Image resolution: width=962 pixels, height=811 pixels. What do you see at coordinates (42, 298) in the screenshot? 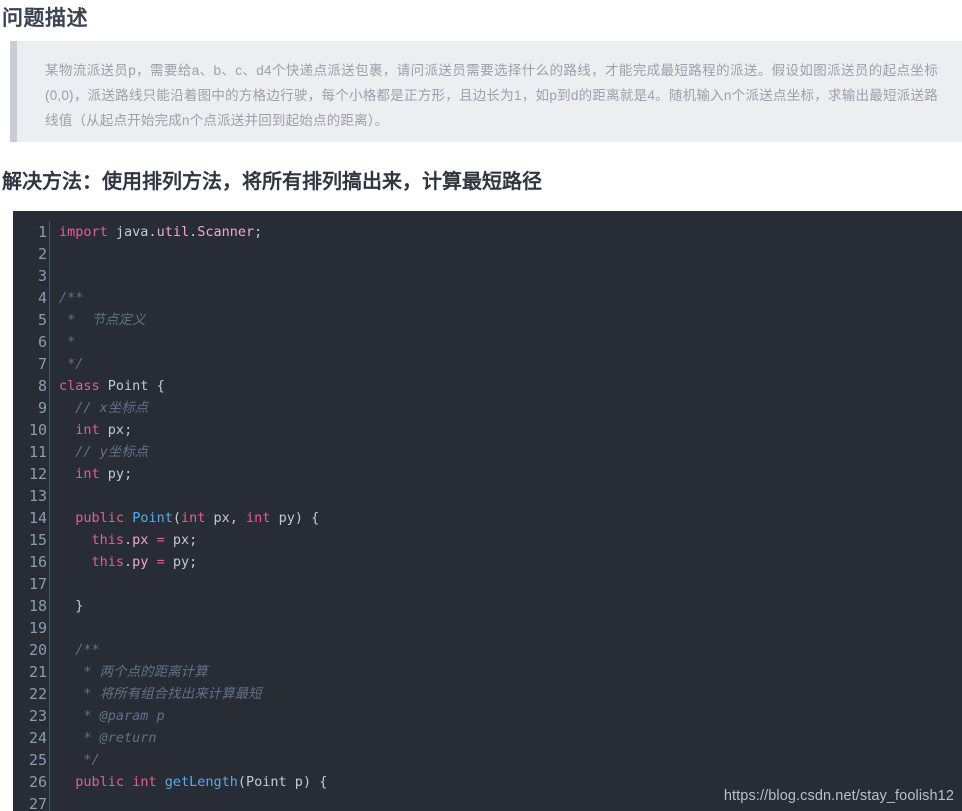
I see `line-number: 4` at bounding box center [42, 298].